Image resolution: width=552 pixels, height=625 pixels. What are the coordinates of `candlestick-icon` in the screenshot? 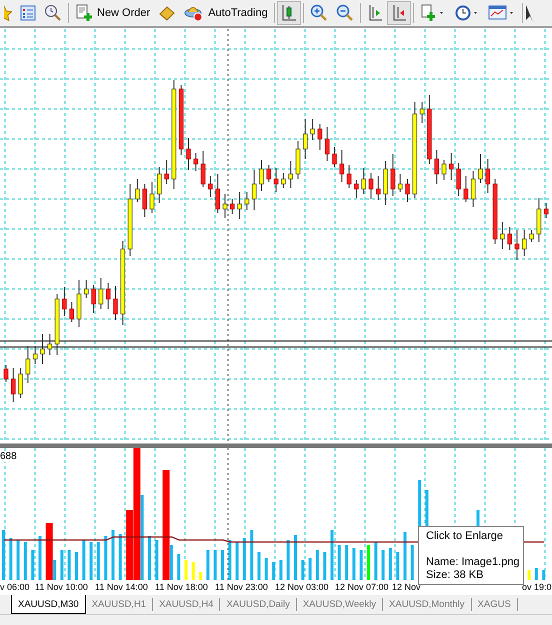 It's located at (288, 13).